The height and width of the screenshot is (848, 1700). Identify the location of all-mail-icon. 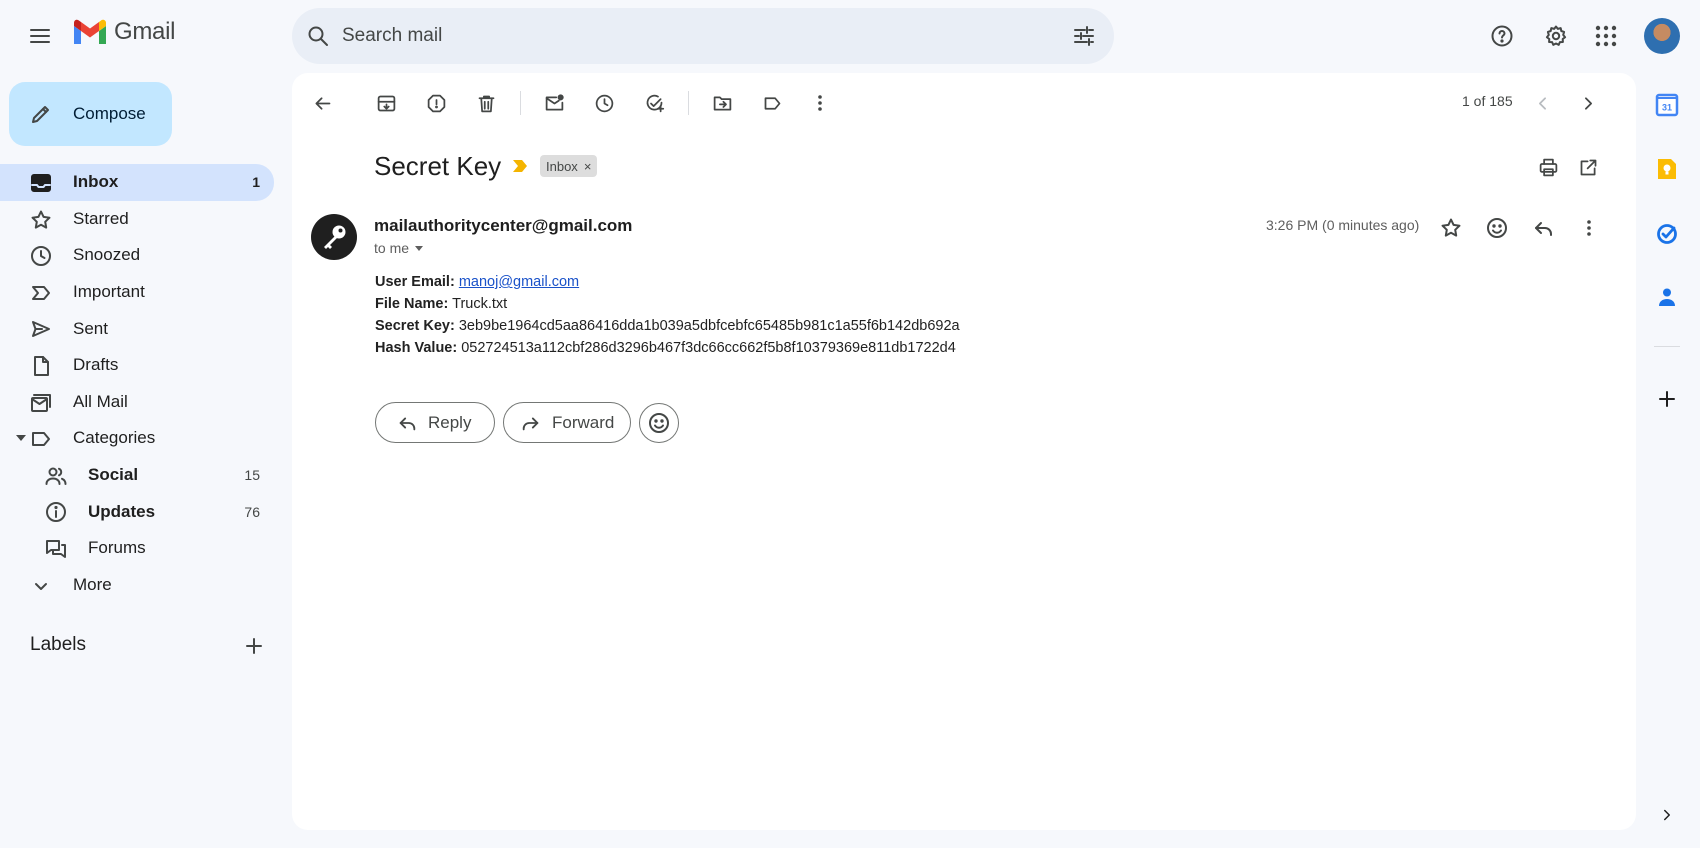
(41, 402).